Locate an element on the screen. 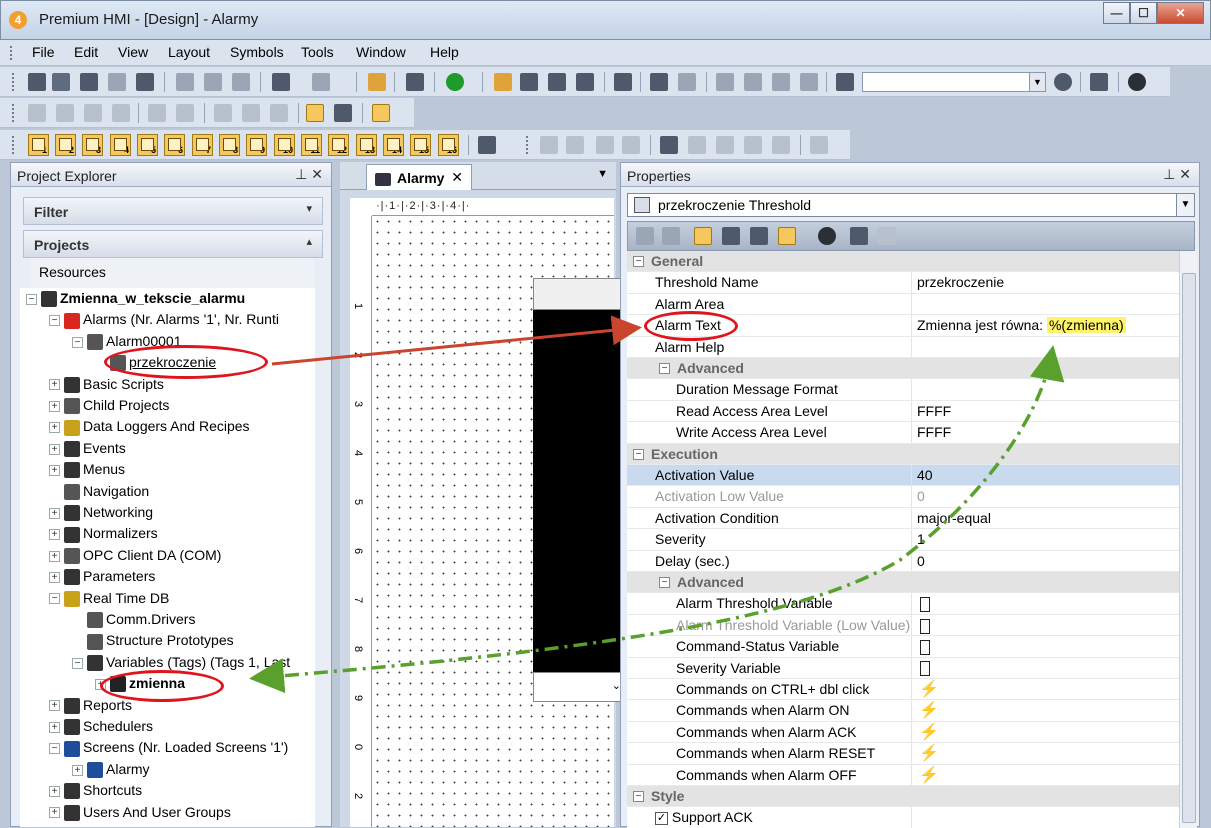 The height and width of the screenshot is (828, 1211). property-value: Zmienna jest równa: %(zmienna) is located at coordinates (1019, 325).